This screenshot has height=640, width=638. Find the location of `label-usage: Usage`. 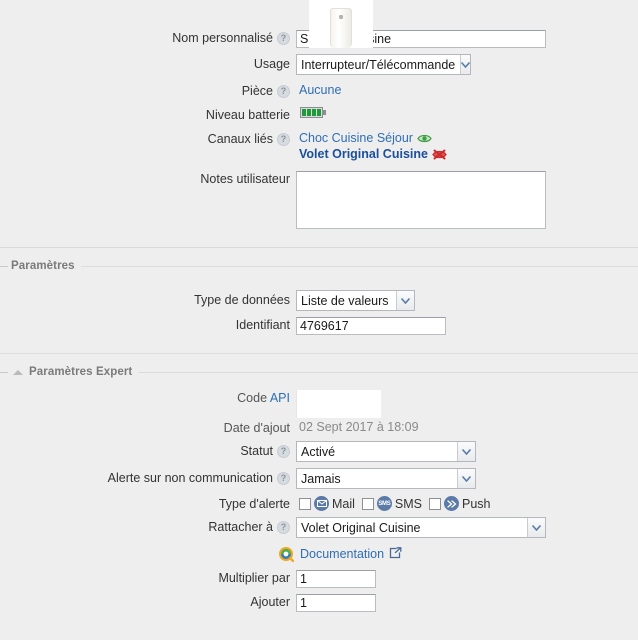

label-usage: Usage is located at coordinates (148, 64).